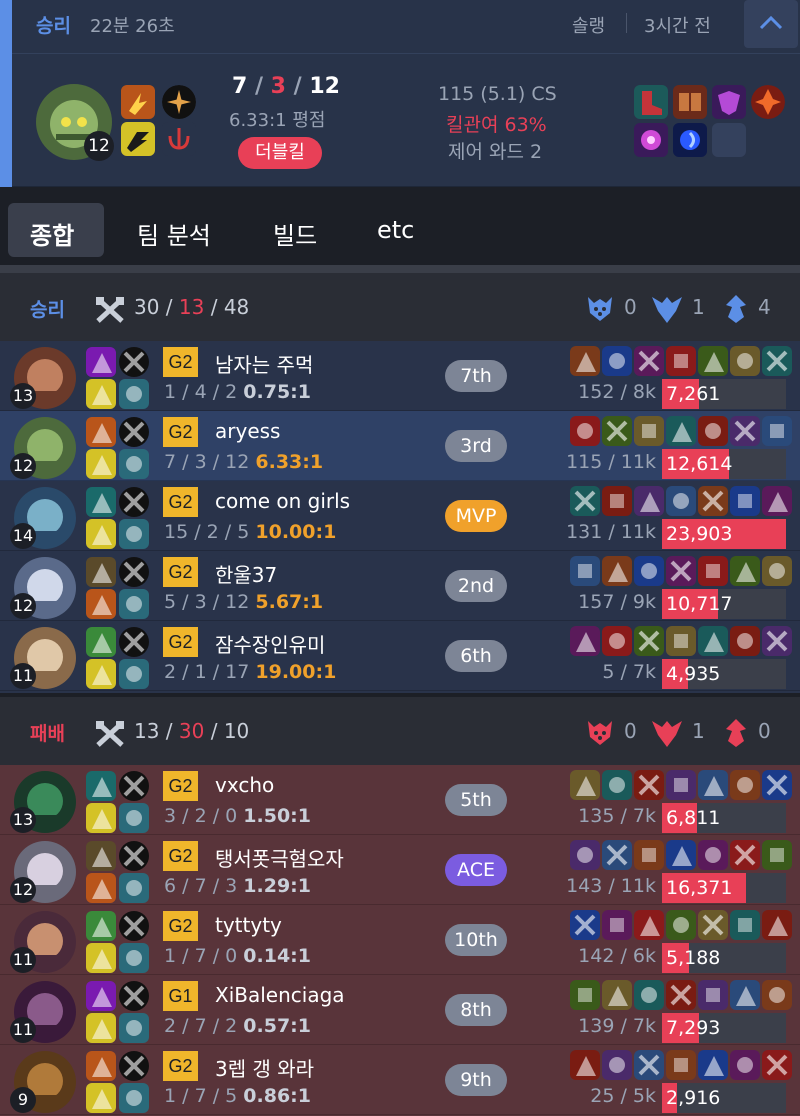 This screenshot has width=800, height=1116. What do you see at coordinates (497, 94) in the screenshot?
I see `cs-stat: 115 (5.1) CS` at bounding box center [497, 94].